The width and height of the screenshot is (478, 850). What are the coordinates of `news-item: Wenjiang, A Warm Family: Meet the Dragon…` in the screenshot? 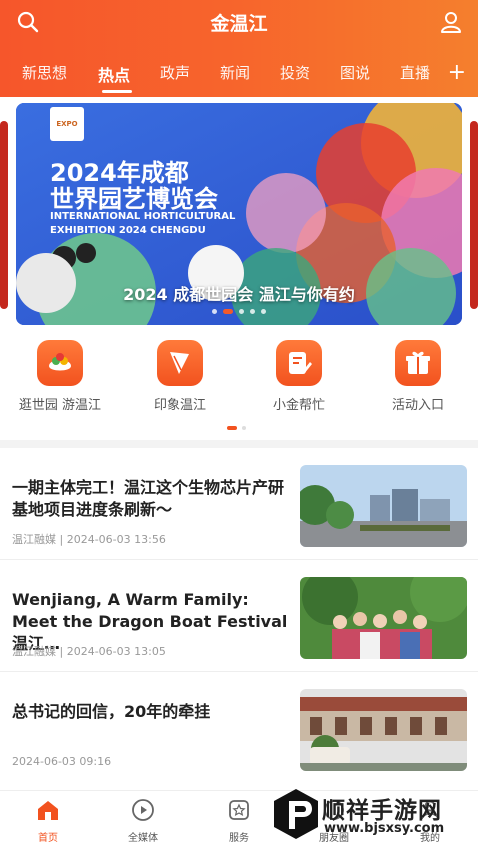 It's located at (239, 627).